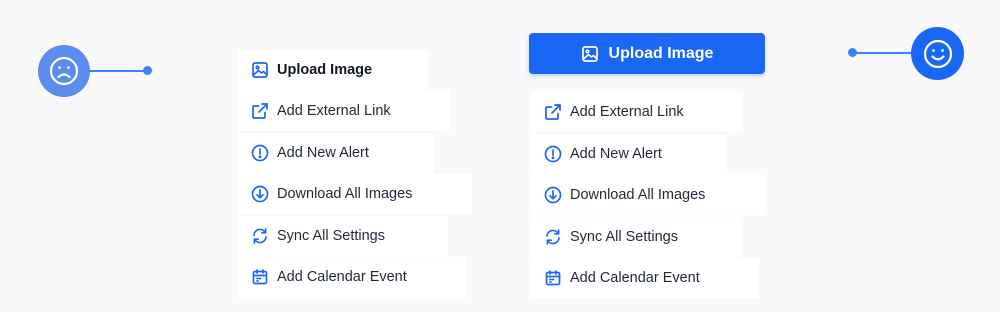 Image resolution: width=1000 pixels, height=312 pixels. What do you see at coordinates (118, 71) in the screenshot?
I see `left-connector-line` at bounding box center [118, 71].